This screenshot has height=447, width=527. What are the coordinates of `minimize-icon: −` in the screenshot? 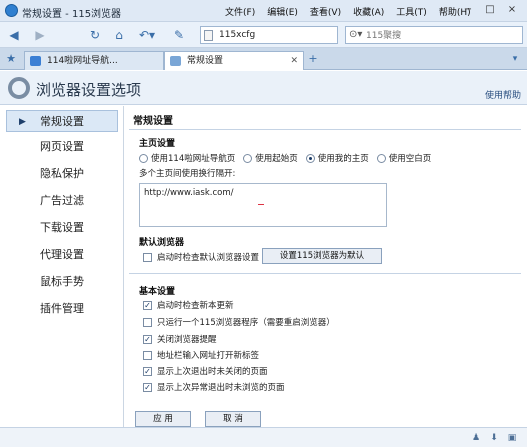 It's located at (468, 10).